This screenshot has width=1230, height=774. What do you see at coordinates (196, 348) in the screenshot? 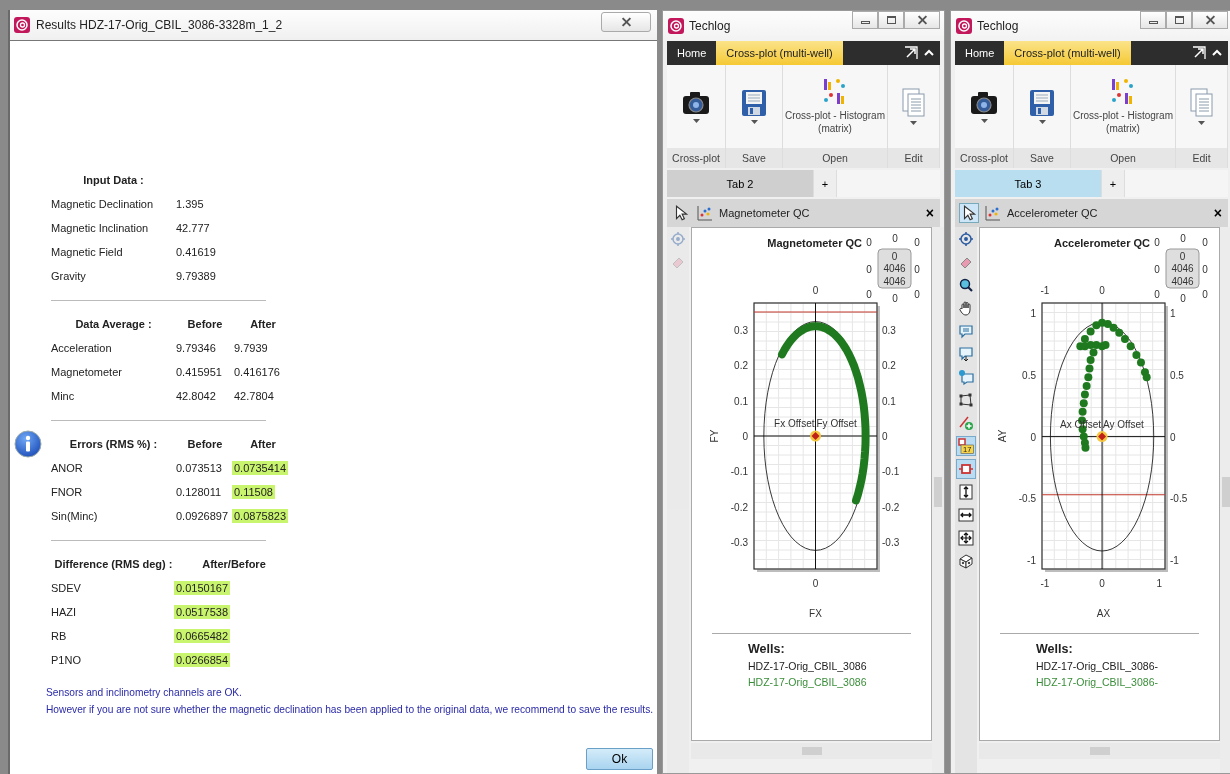
I see `value-text: 9.79346` at bounding box center [196, 348].